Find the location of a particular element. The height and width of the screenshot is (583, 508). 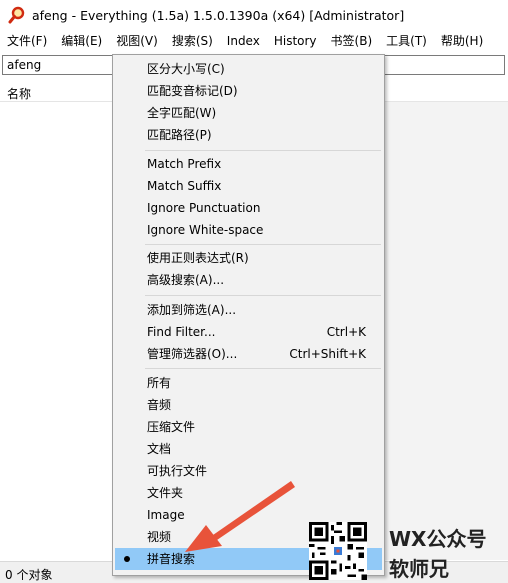

menu-item-label: 使用正则表达式(R) is located at coordinates (198, 258).